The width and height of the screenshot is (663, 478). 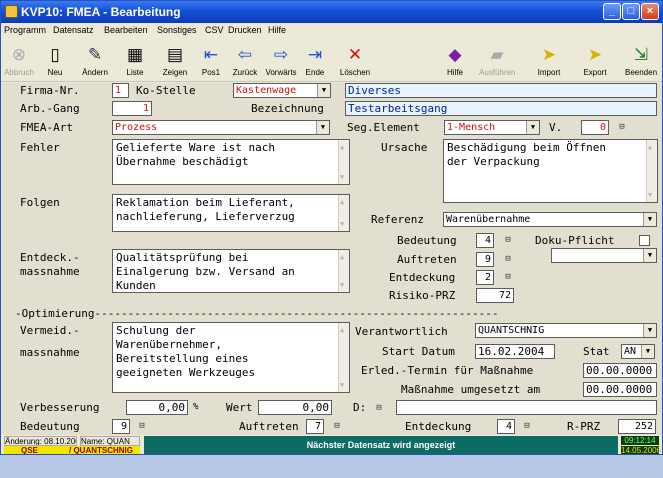 I want to click on aendern-button: ✎ Ändern, so click(x=95, y=61).